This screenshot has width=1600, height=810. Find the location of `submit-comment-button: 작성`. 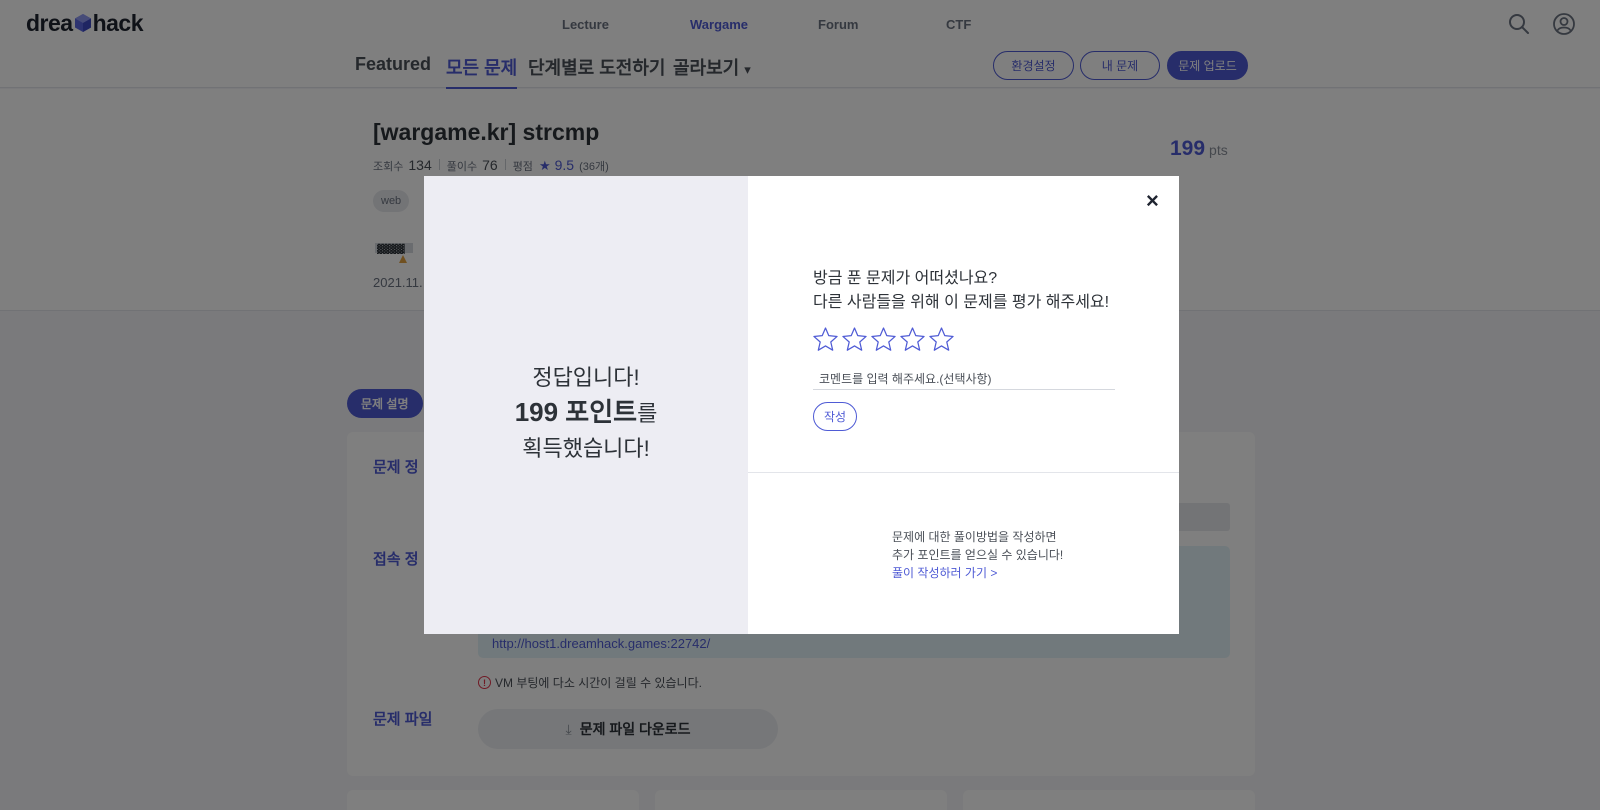

submit-comment-button: 작성 is located at coordinates (835, 416).